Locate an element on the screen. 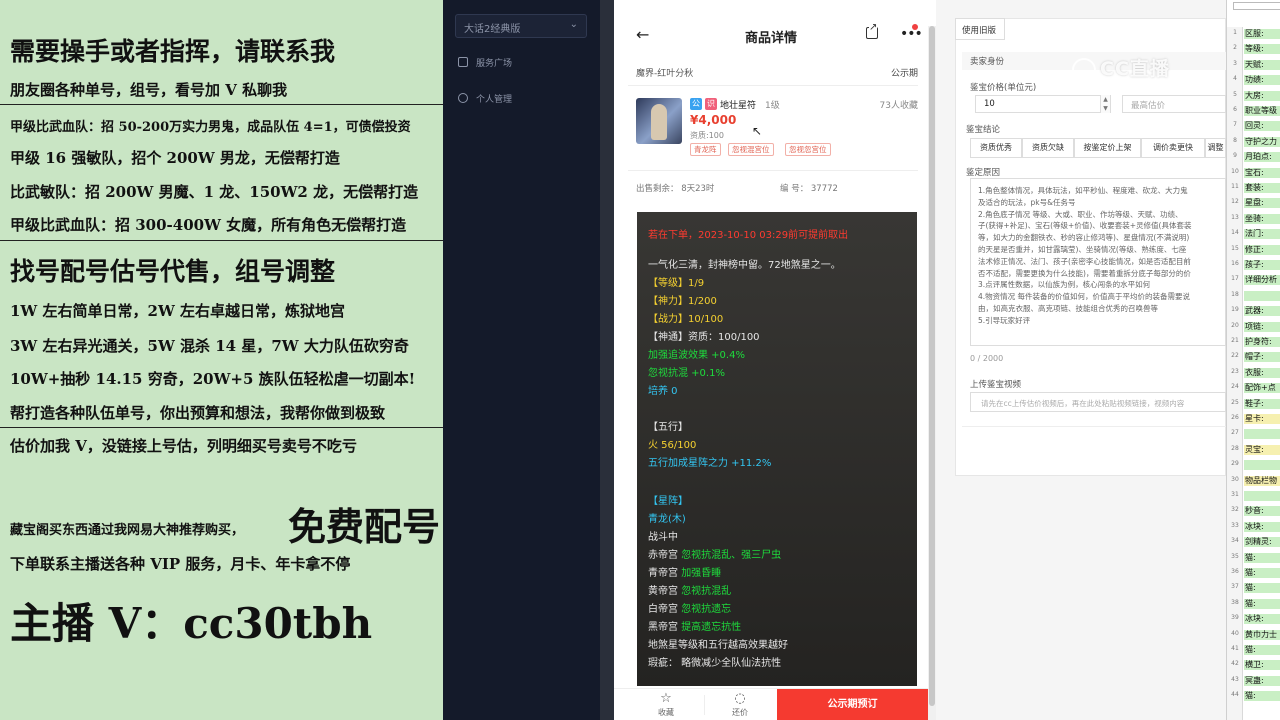  row-number: 36 is located at coordinates (1235, 571).